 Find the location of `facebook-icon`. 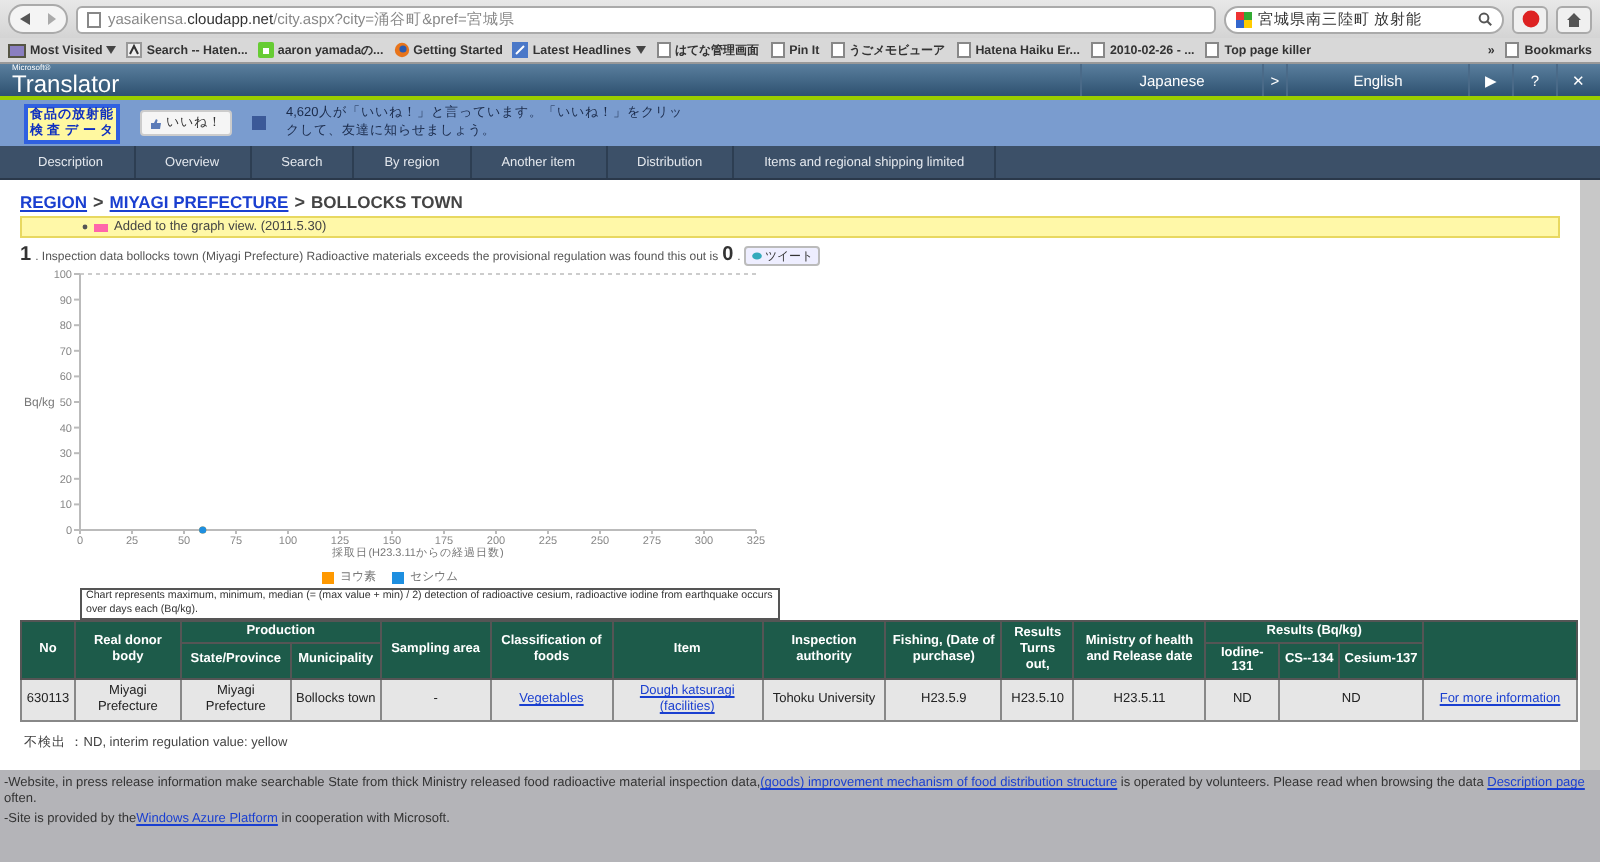

facebook-icon is located at coordinates (259, 123).